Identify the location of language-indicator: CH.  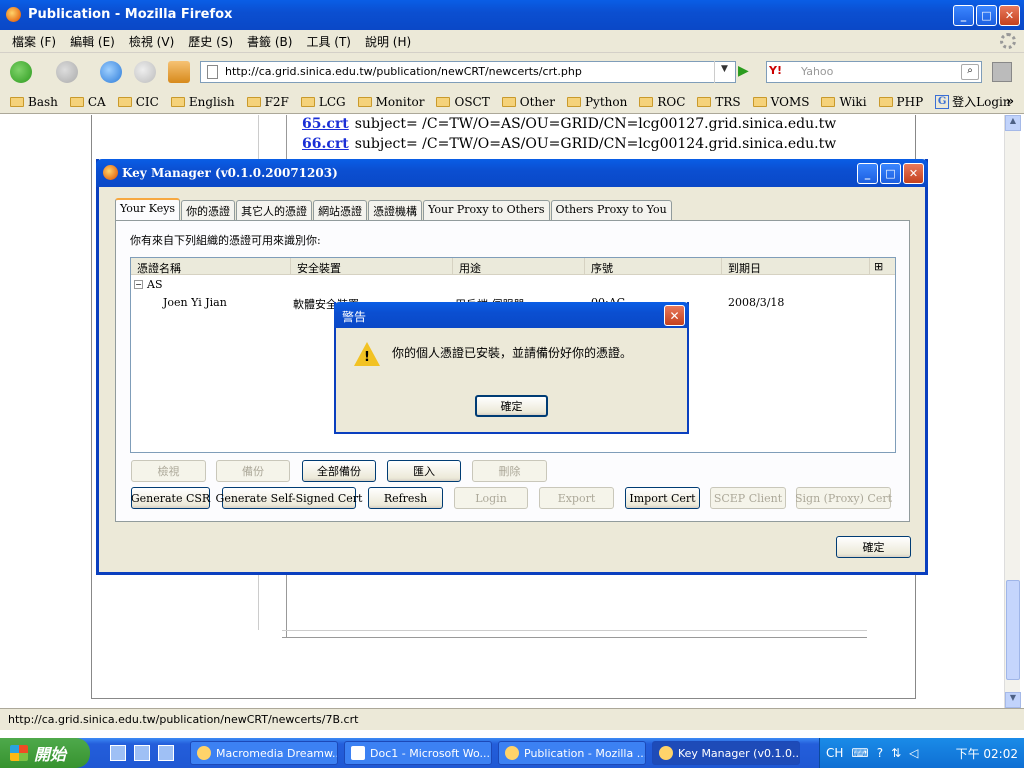
(834, 753).